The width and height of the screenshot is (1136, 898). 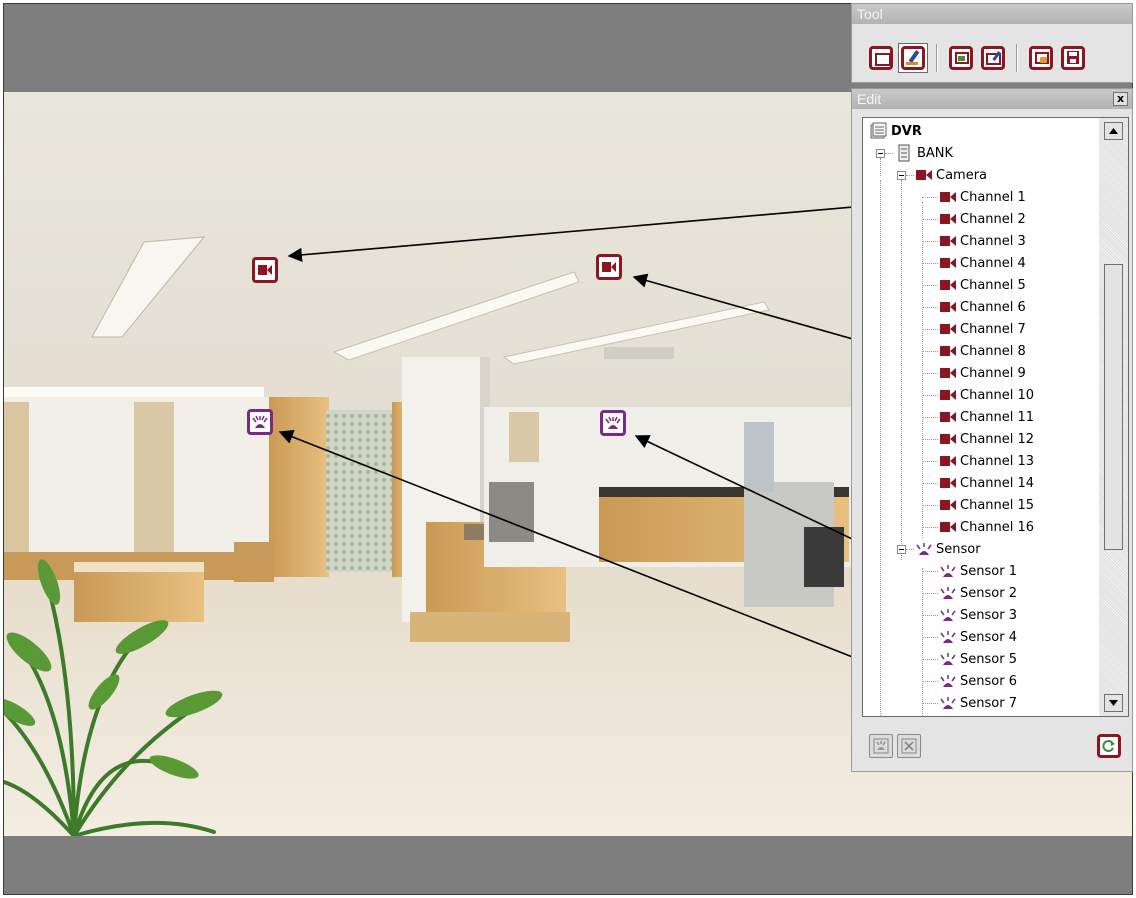 I want to click on tree-item-sensor-group-label: Sensor, so click(x=958, y=549).